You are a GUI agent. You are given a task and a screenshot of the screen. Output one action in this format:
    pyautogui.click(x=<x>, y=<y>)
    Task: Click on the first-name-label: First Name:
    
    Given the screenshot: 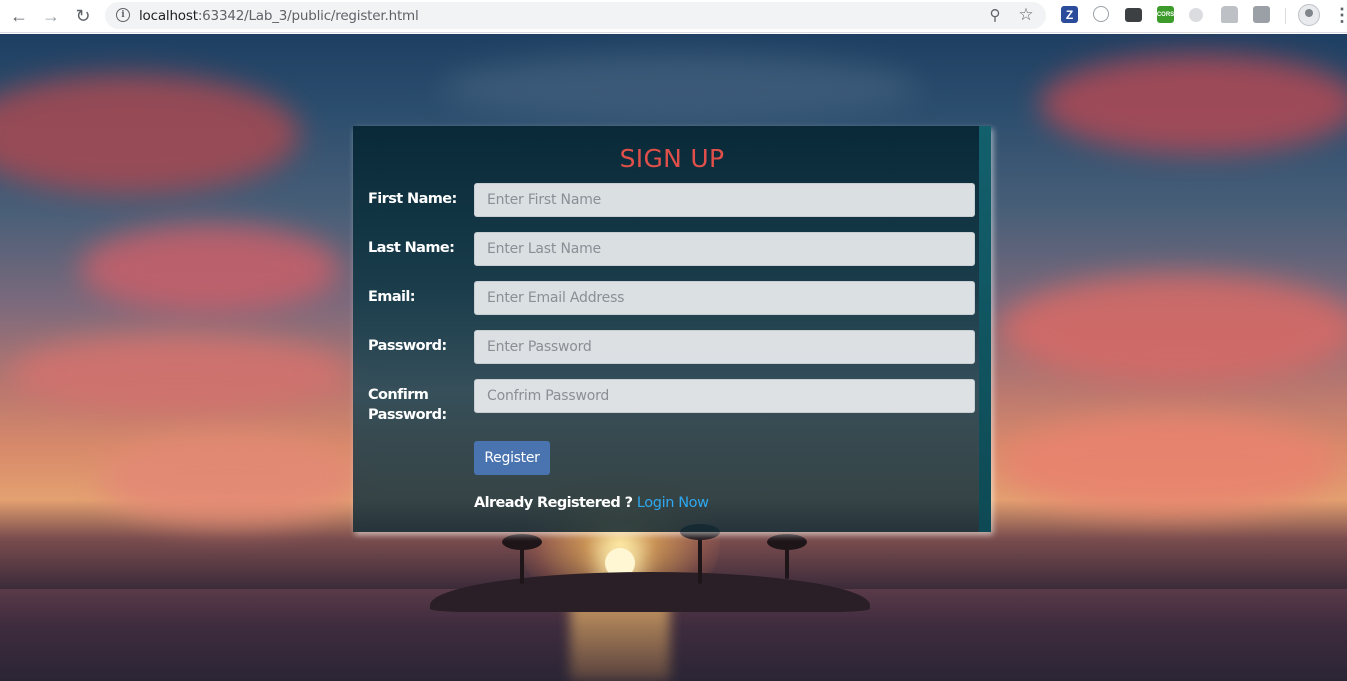 What is the action you would take?
    pyautogui.click(x=412, y=199)
    